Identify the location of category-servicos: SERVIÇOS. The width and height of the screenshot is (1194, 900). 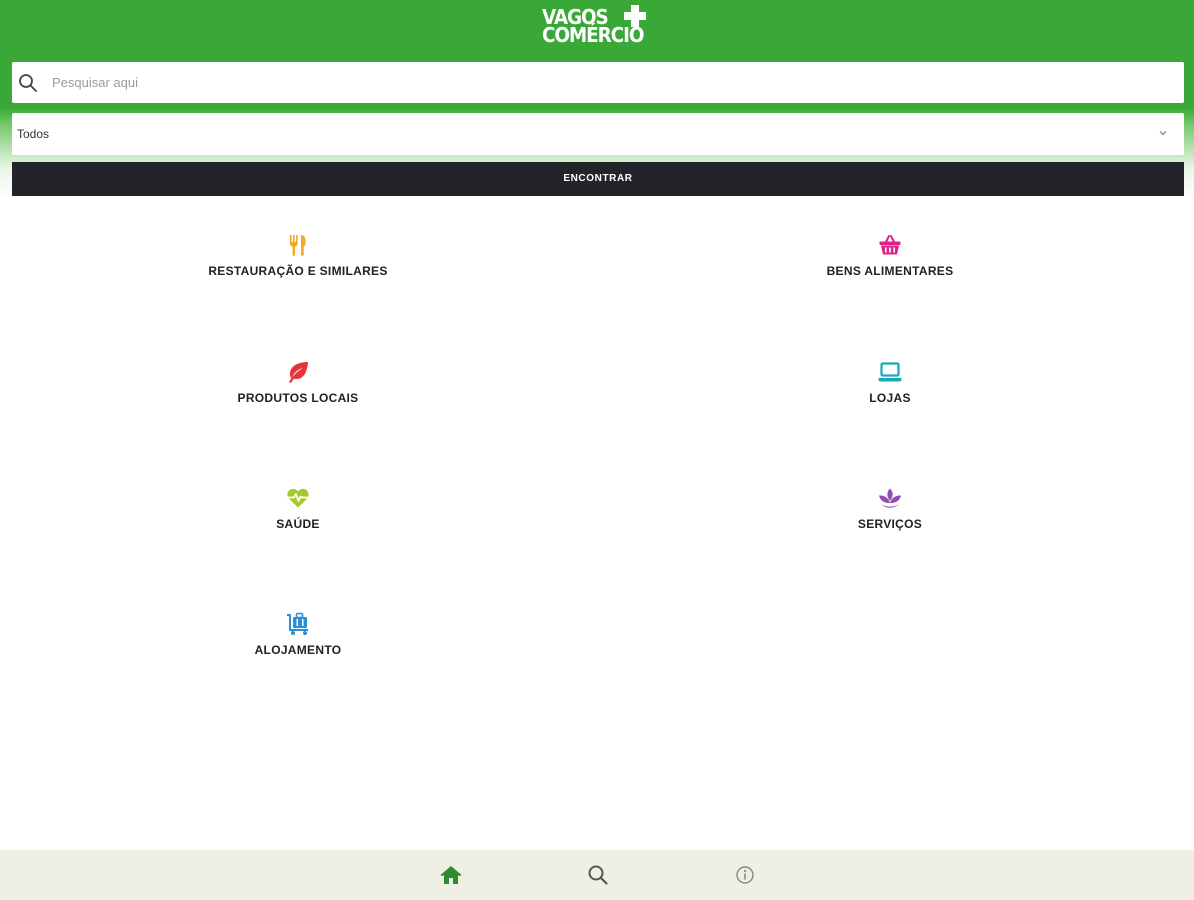
(890, 516).